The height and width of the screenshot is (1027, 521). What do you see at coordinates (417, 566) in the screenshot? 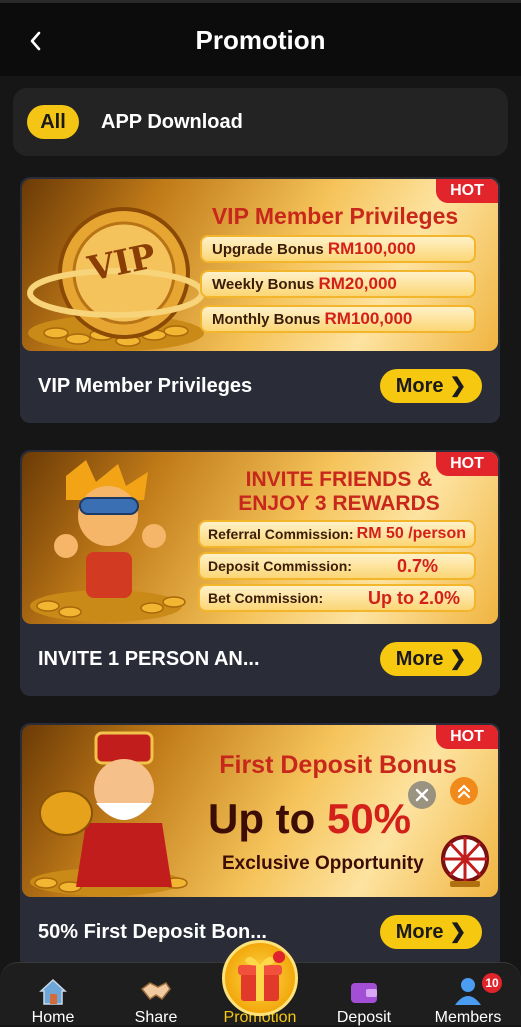
I see `row-value: 0.7%` at bounding box center [417, 566].